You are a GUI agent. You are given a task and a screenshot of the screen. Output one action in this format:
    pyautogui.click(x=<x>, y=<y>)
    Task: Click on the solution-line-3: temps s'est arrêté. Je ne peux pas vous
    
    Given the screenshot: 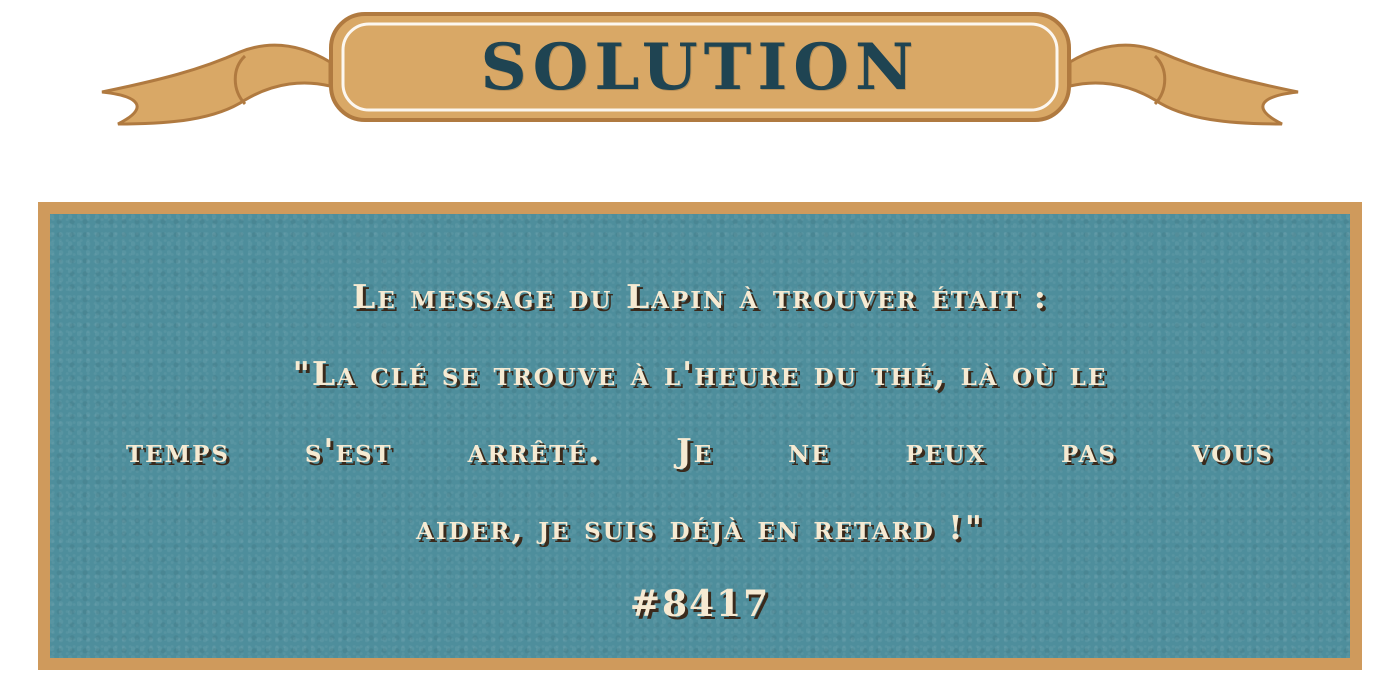 What is the action you would take?
    pyautogui.click(x=700, y=450)
    